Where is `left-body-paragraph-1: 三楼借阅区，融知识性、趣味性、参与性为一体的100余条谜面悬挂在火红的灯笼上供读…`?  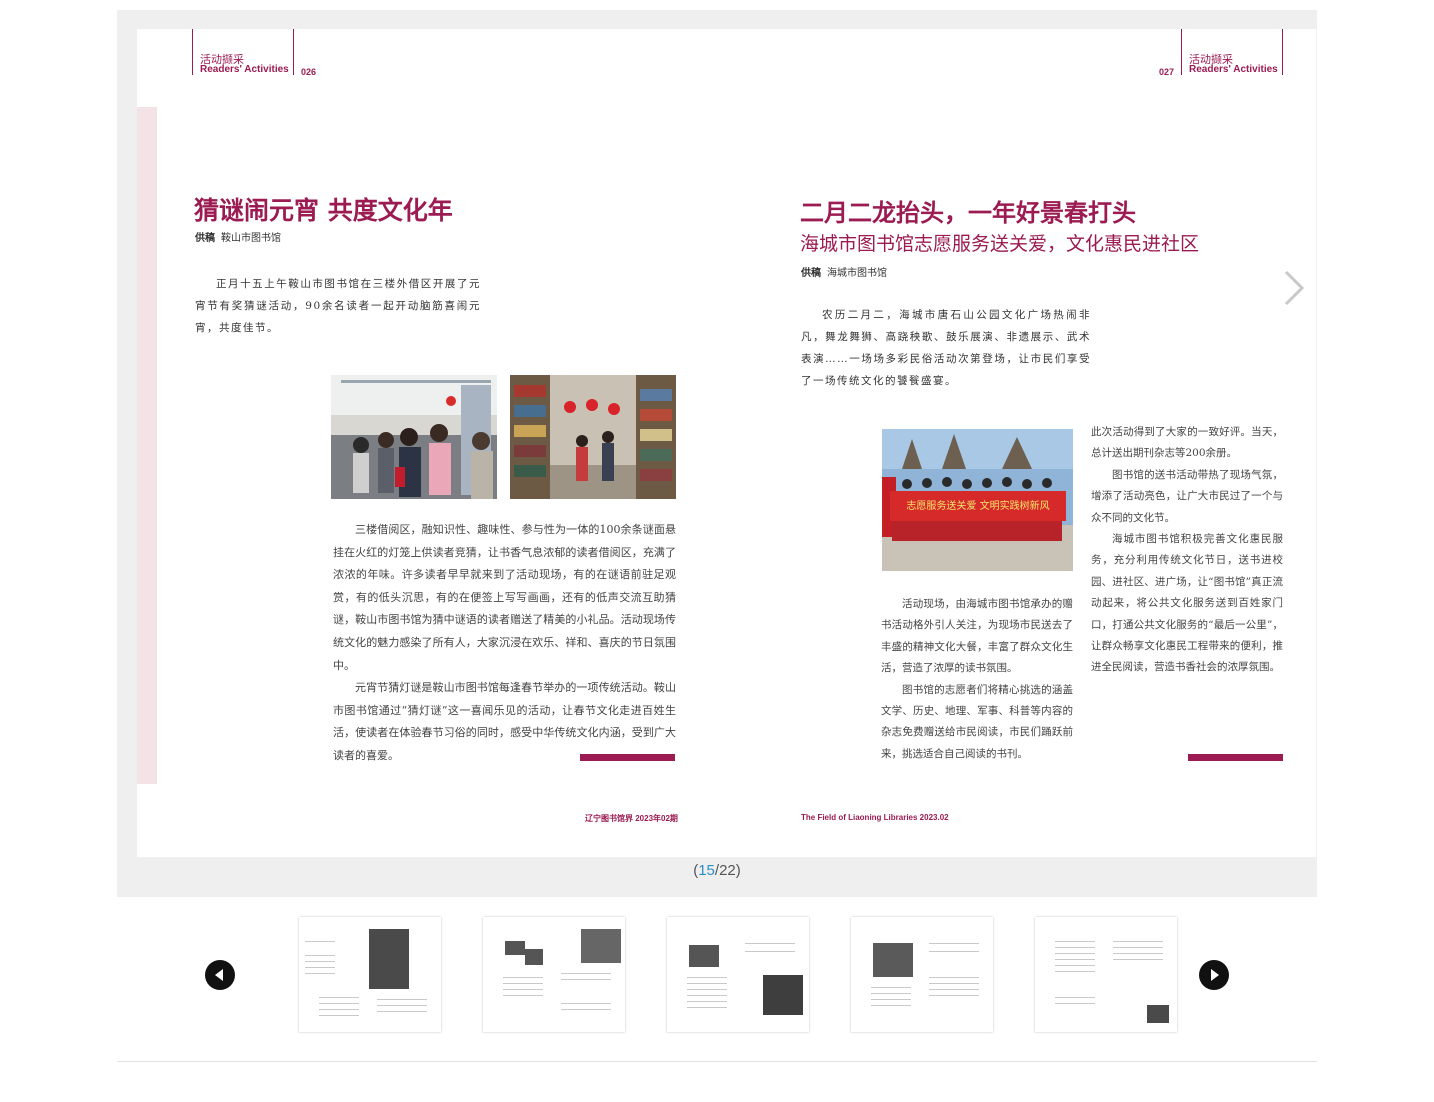
left-body-paragraph-1: 三楼借阅区，融知识性、趣味性、参与性为一体的100余条谜面悬挂在火红的灯笼上供读… is located at coordinates (504, 597).